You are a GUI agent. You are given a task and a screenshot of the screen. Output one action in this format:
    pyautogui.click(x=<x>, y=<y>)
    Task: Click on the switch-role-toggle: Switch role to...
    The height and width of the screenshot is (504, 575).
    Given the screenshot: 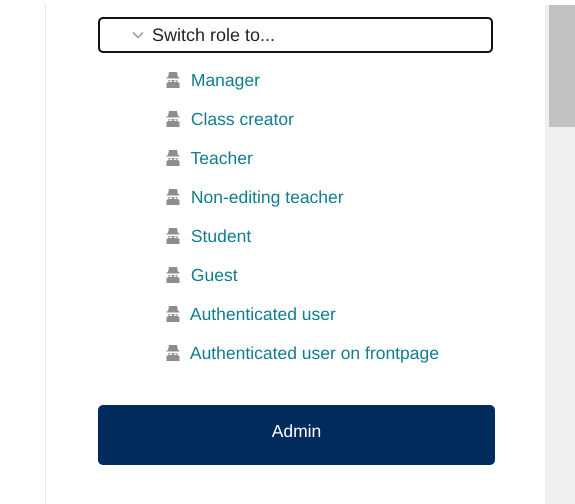 What is the action you would take?
    pyautogui.click(x=295, y=35)
    